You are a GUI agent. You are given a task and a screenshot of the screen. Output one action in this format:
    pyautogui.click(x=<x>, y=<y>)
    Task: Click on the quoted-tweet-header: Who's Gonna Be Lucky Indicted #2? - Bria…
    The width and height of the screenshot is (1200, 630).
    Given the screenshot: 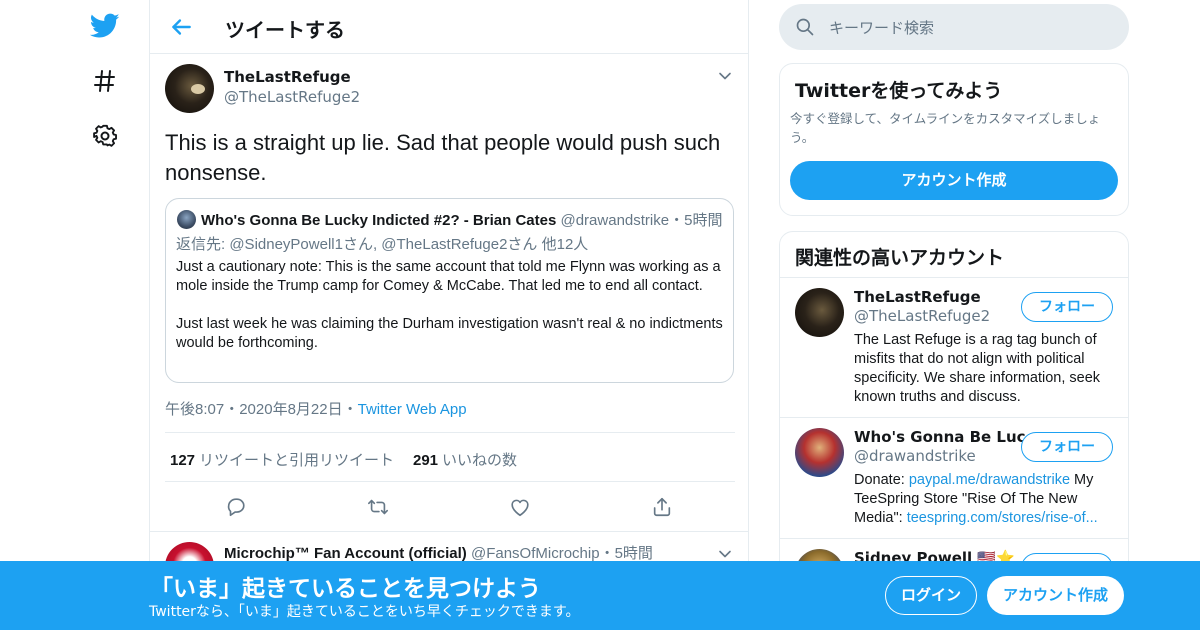 What is the action you would take?
    pyautogui.click(x=461, y=219)
    